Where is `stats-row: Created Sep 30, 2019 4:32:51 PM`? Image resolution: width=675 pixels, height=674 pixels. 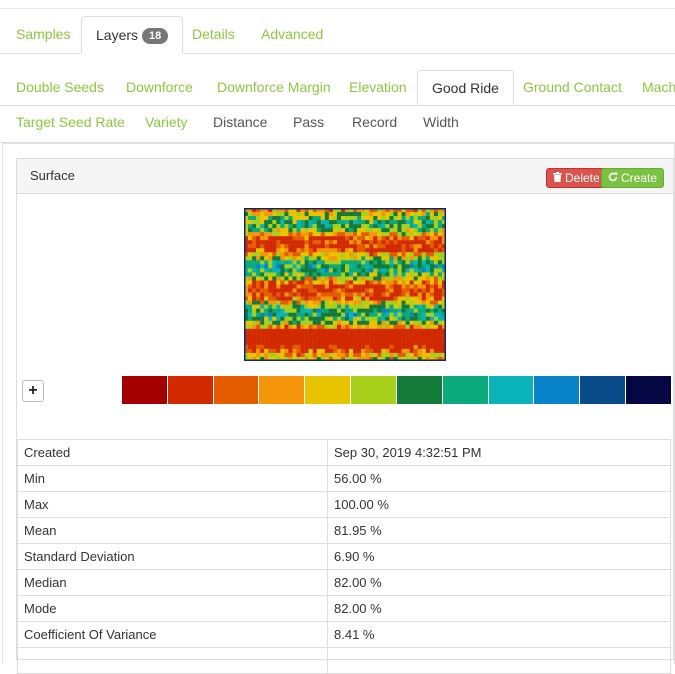 stats-row: Created Sep 30, 2019 4:32:51 PM is located at coordinates (344, 452).